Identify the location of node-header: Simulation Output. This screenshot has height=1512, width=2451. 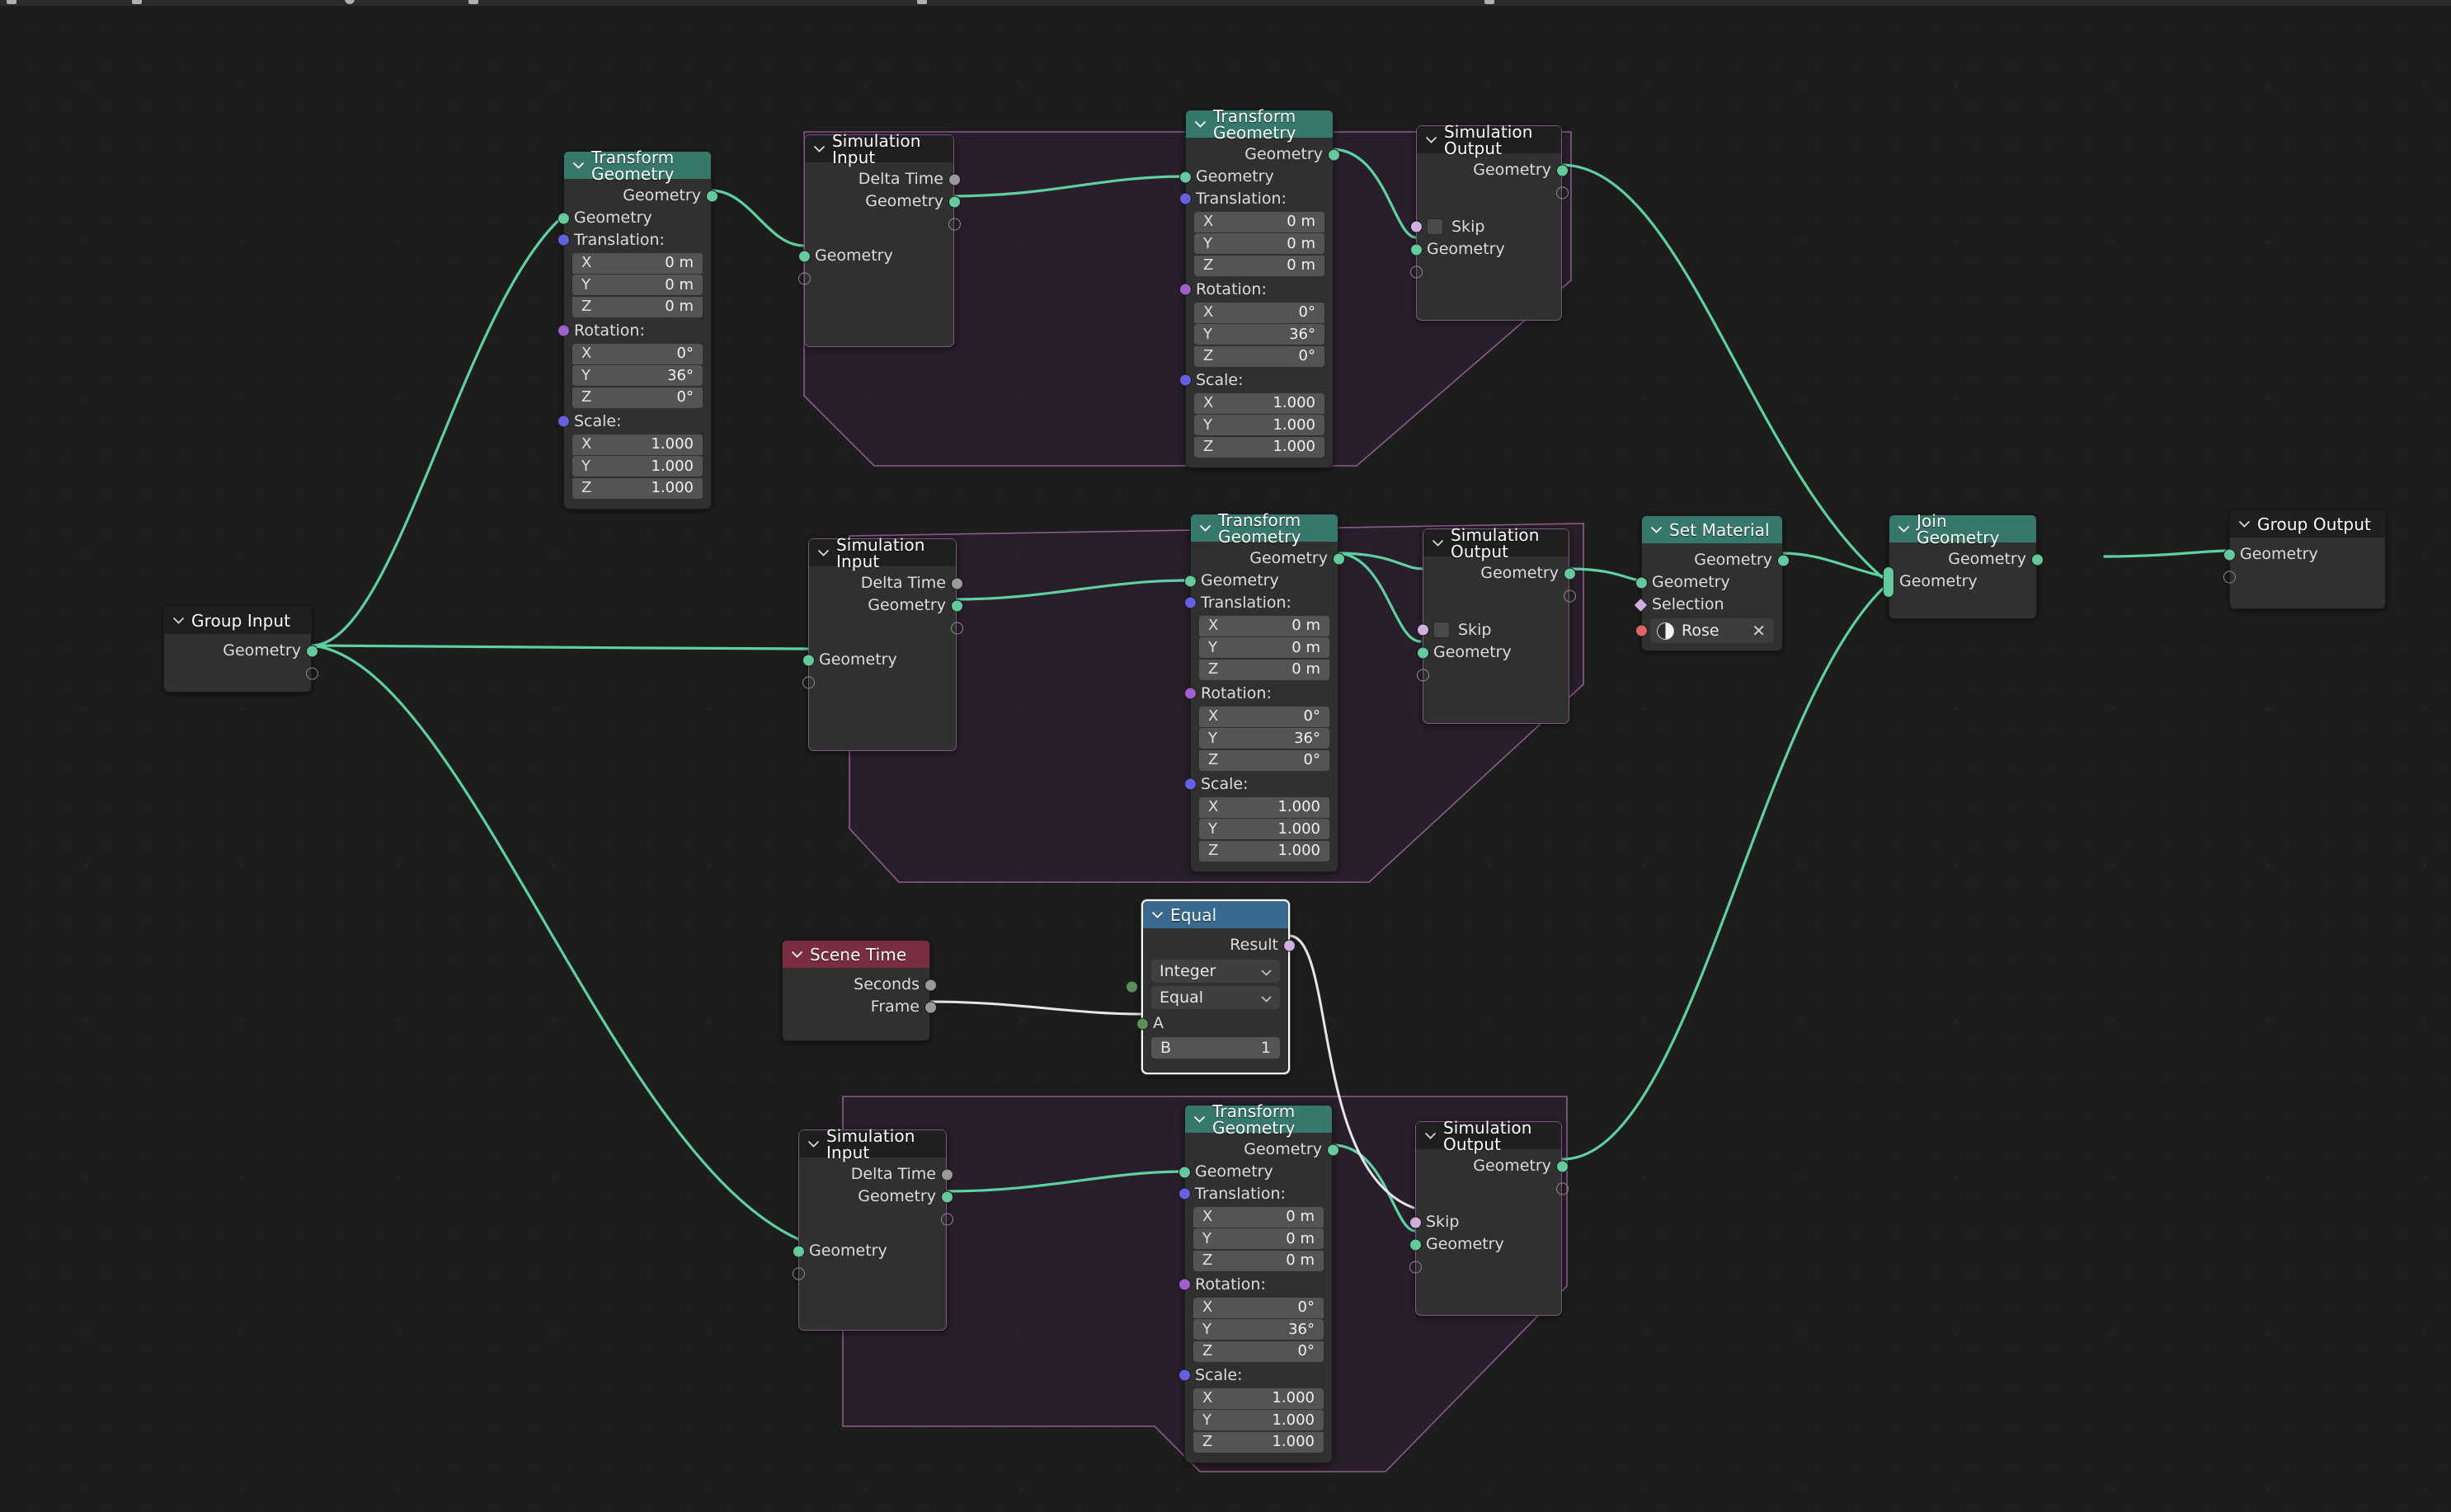
(1488, 1136).